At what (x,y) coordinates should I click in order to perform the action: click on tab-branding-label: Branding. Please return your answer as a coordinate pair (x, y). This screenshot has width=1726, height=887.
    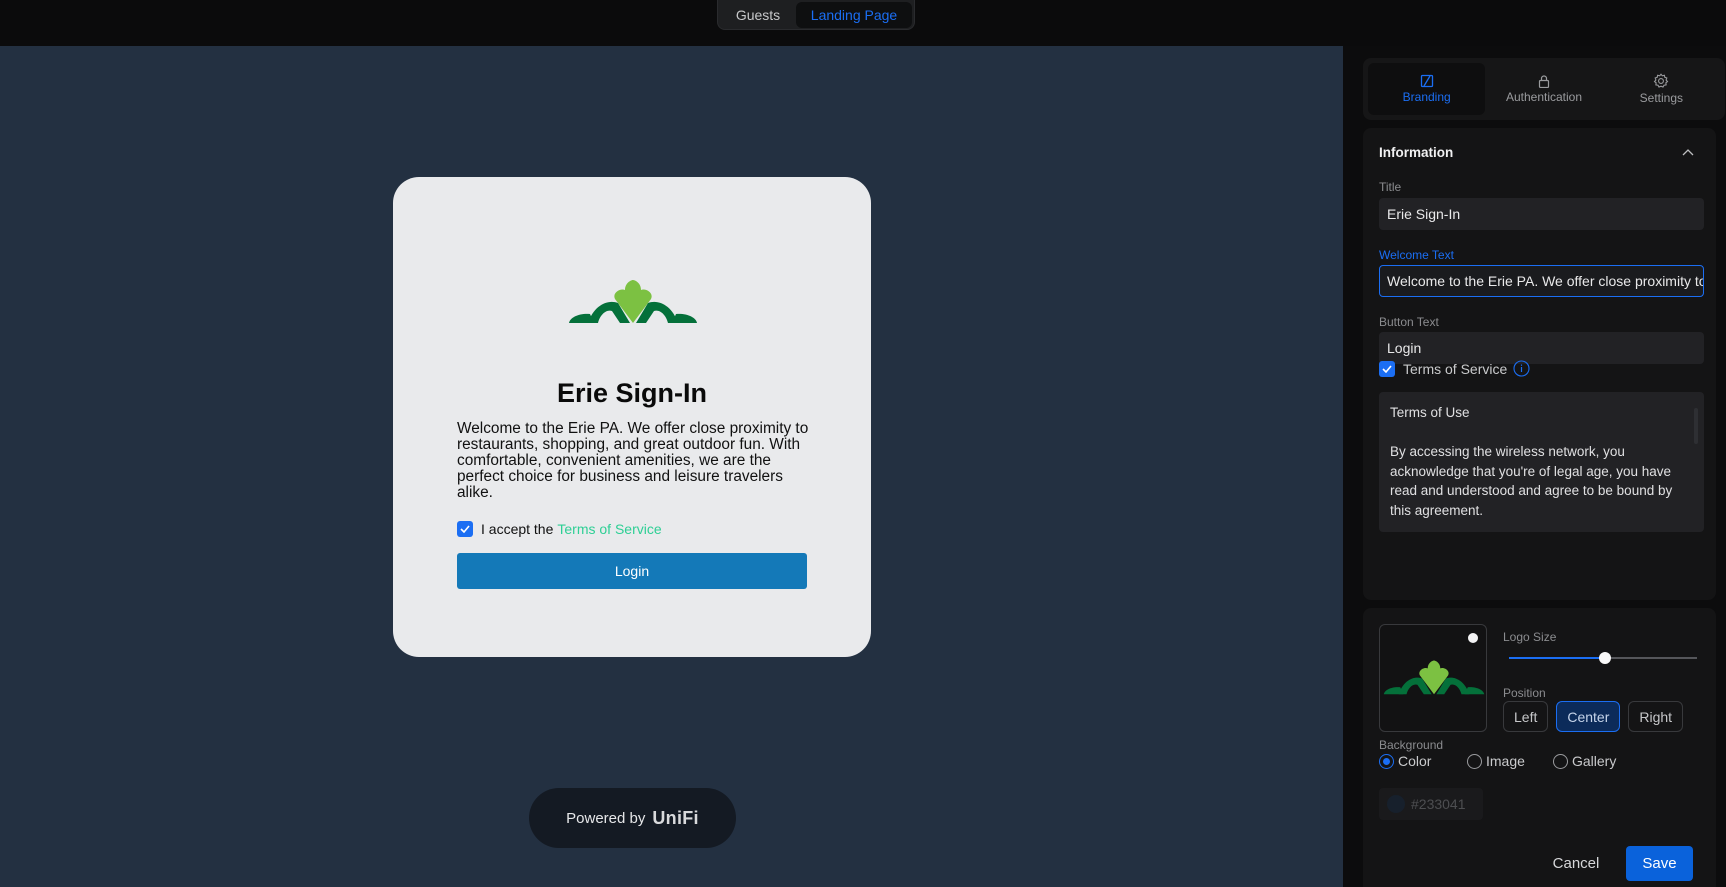
    Looking at the image, I should click on (1426, 97).